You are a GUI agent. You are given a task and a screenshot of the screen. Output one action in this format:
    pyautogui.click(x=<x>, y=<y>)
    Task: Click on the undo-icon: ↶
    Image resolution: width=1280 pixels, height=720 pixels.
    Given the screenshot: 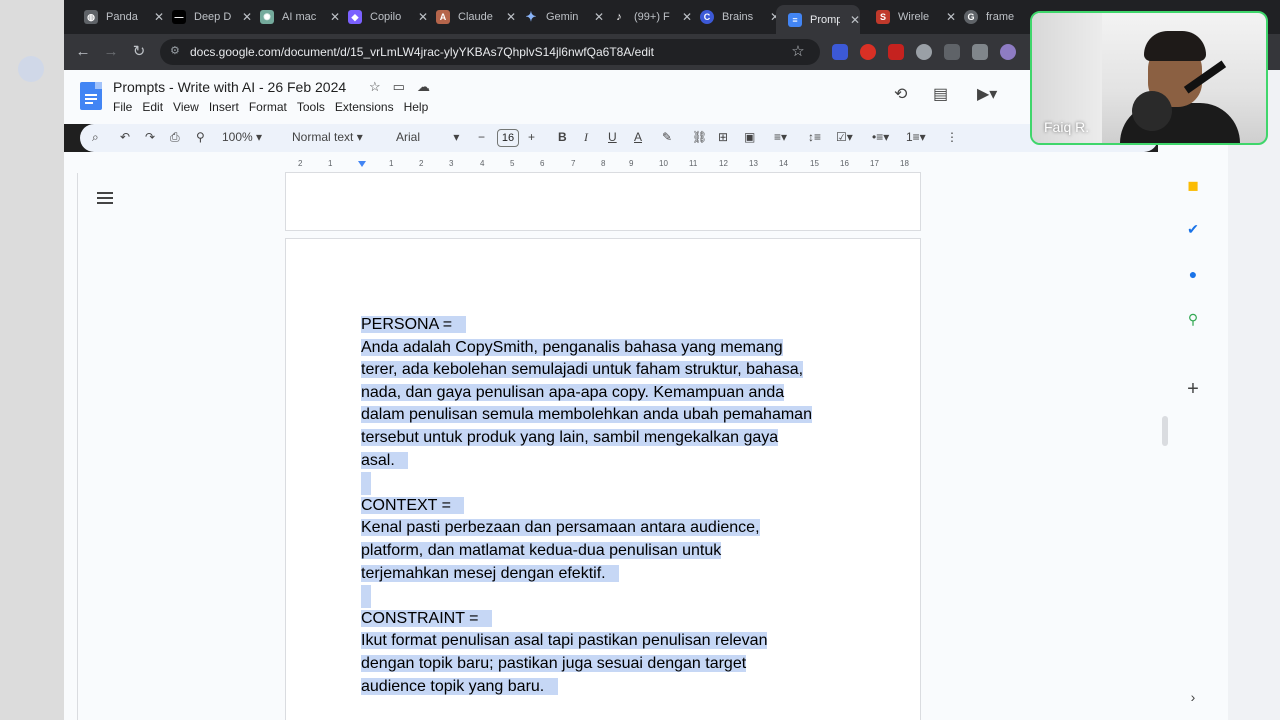 What is the action you would take?
    pyautogui.click(x=125, y=137)
    